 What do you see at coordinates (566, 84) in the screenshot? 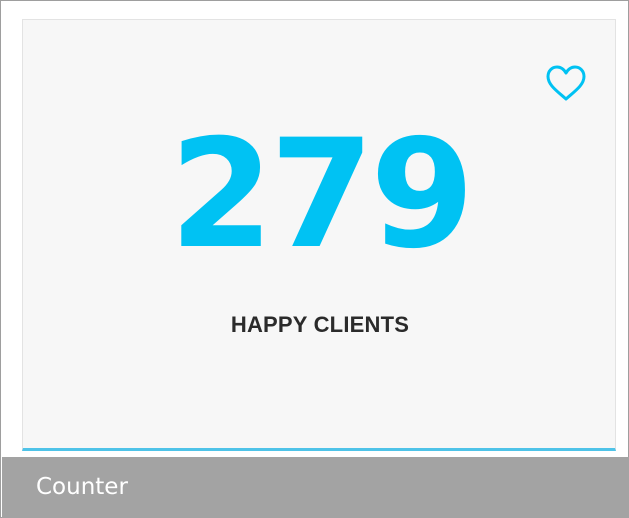
I see `heart-icon` at bounding box center [566, 84].